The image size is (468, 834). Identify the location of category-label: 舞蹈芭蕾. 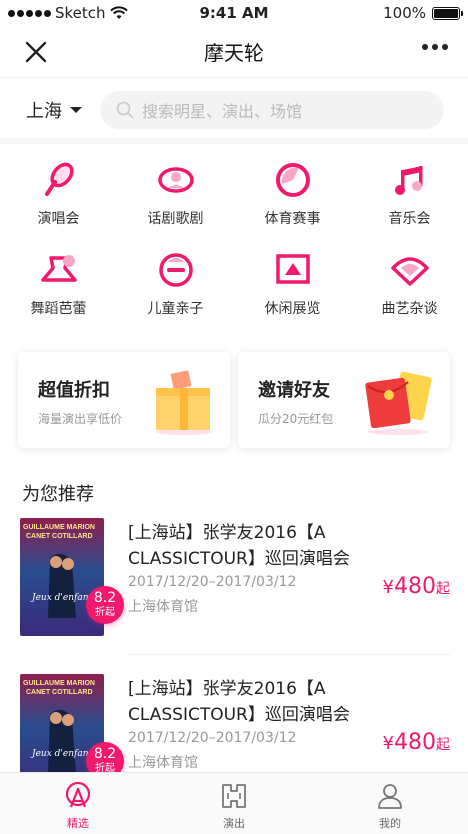
(58, 309).